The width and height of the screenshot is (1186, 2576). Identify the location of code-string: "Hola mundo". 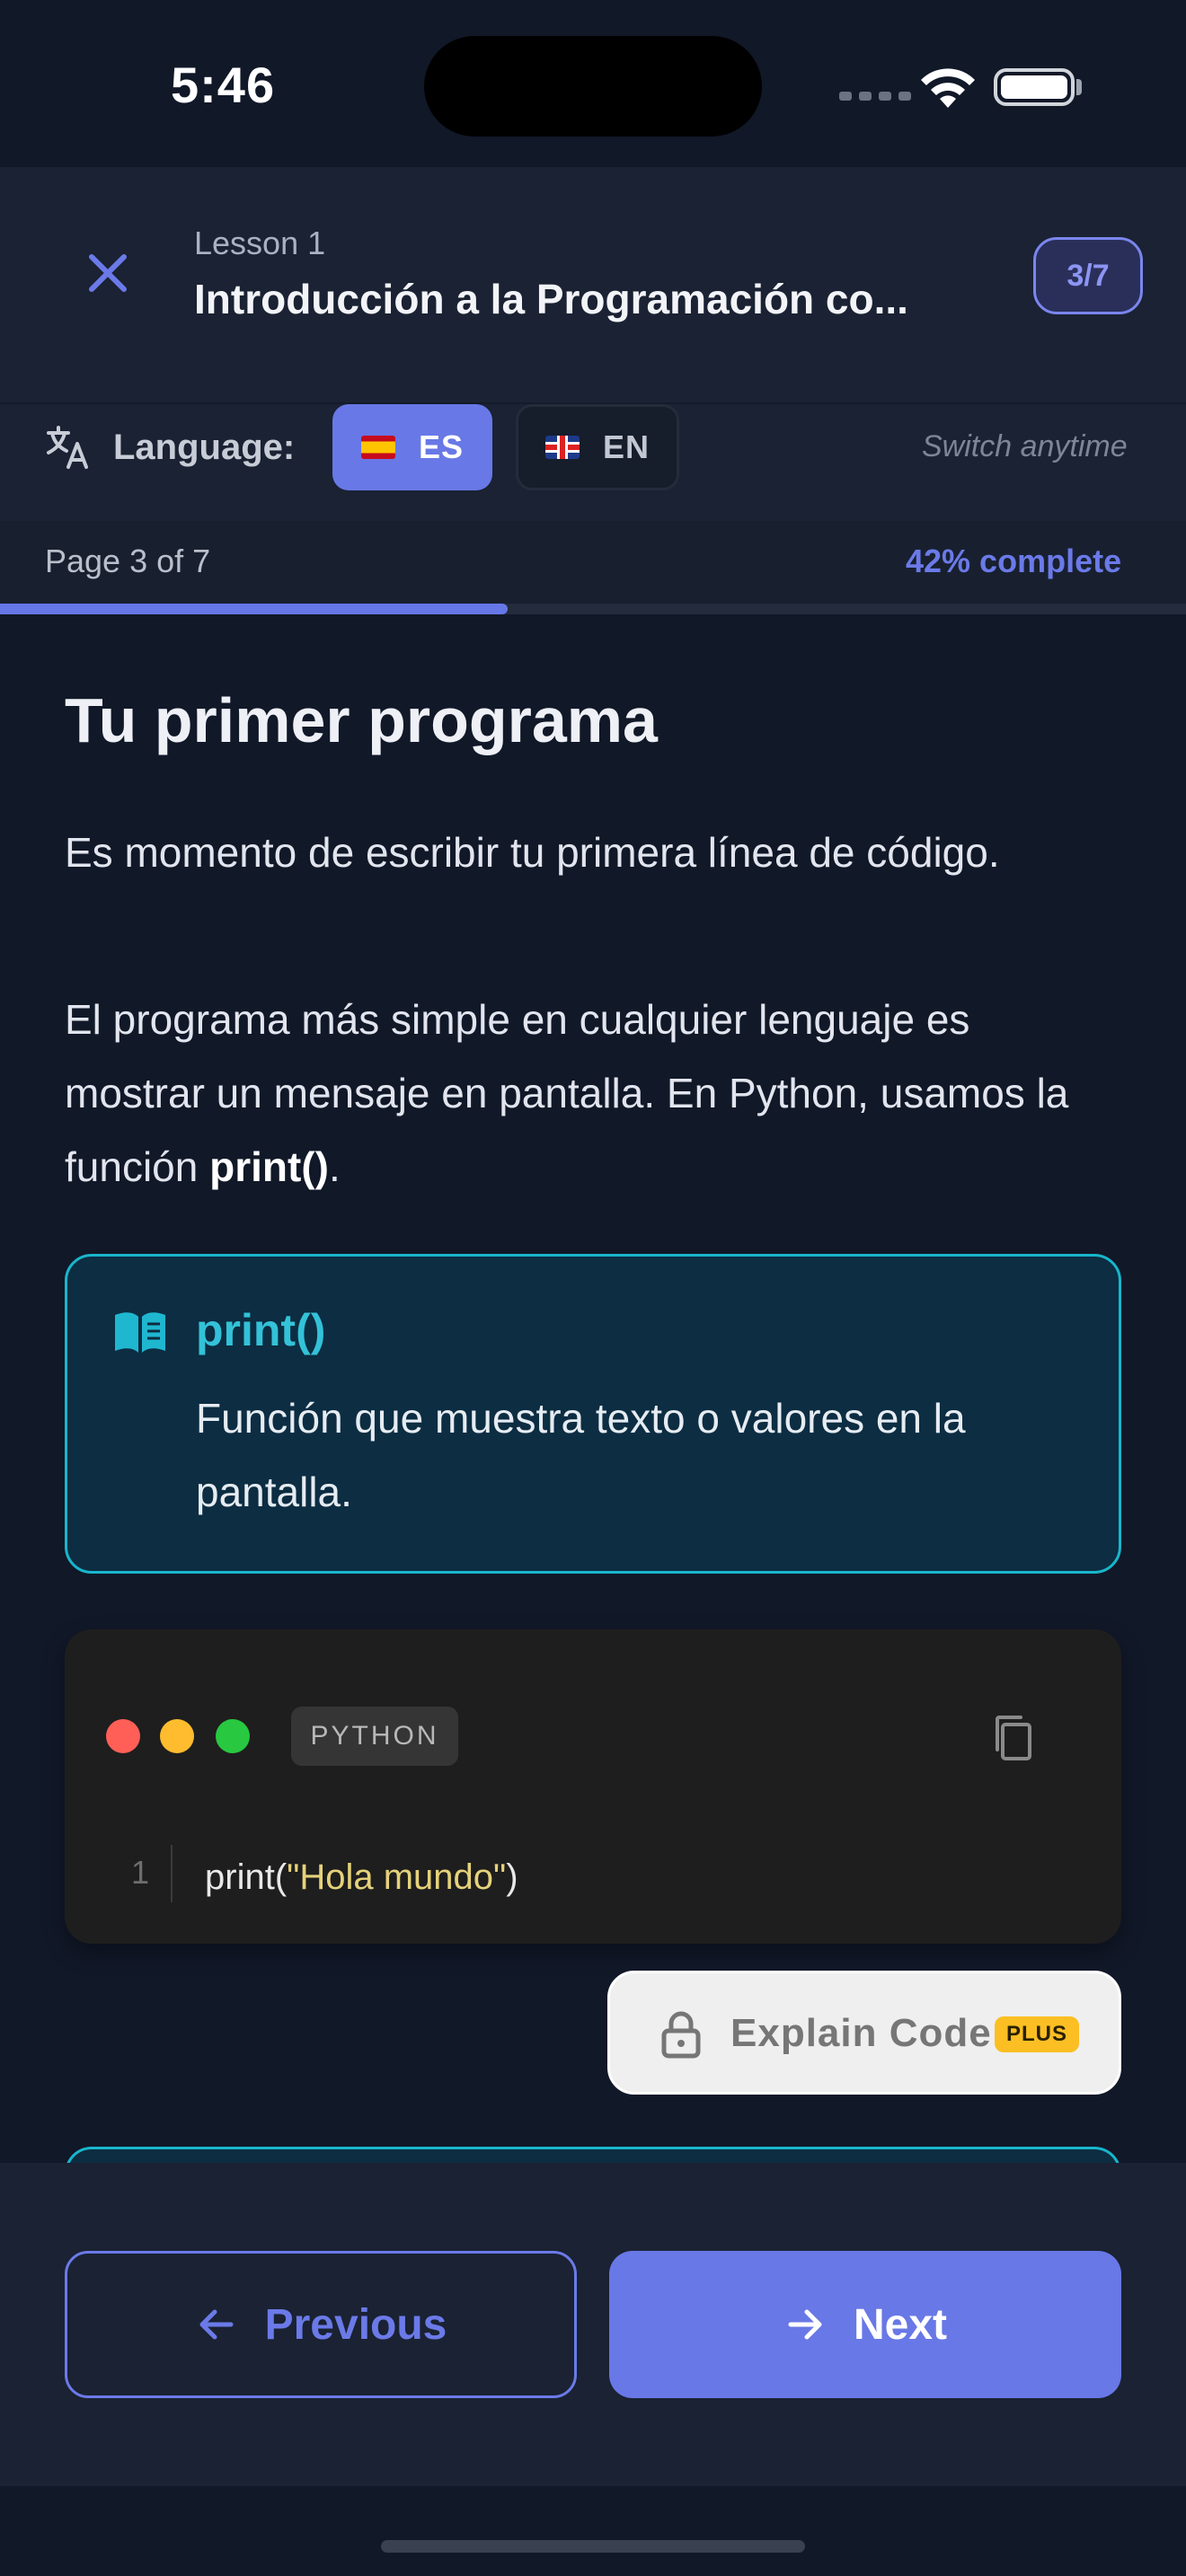
(397, 1877).